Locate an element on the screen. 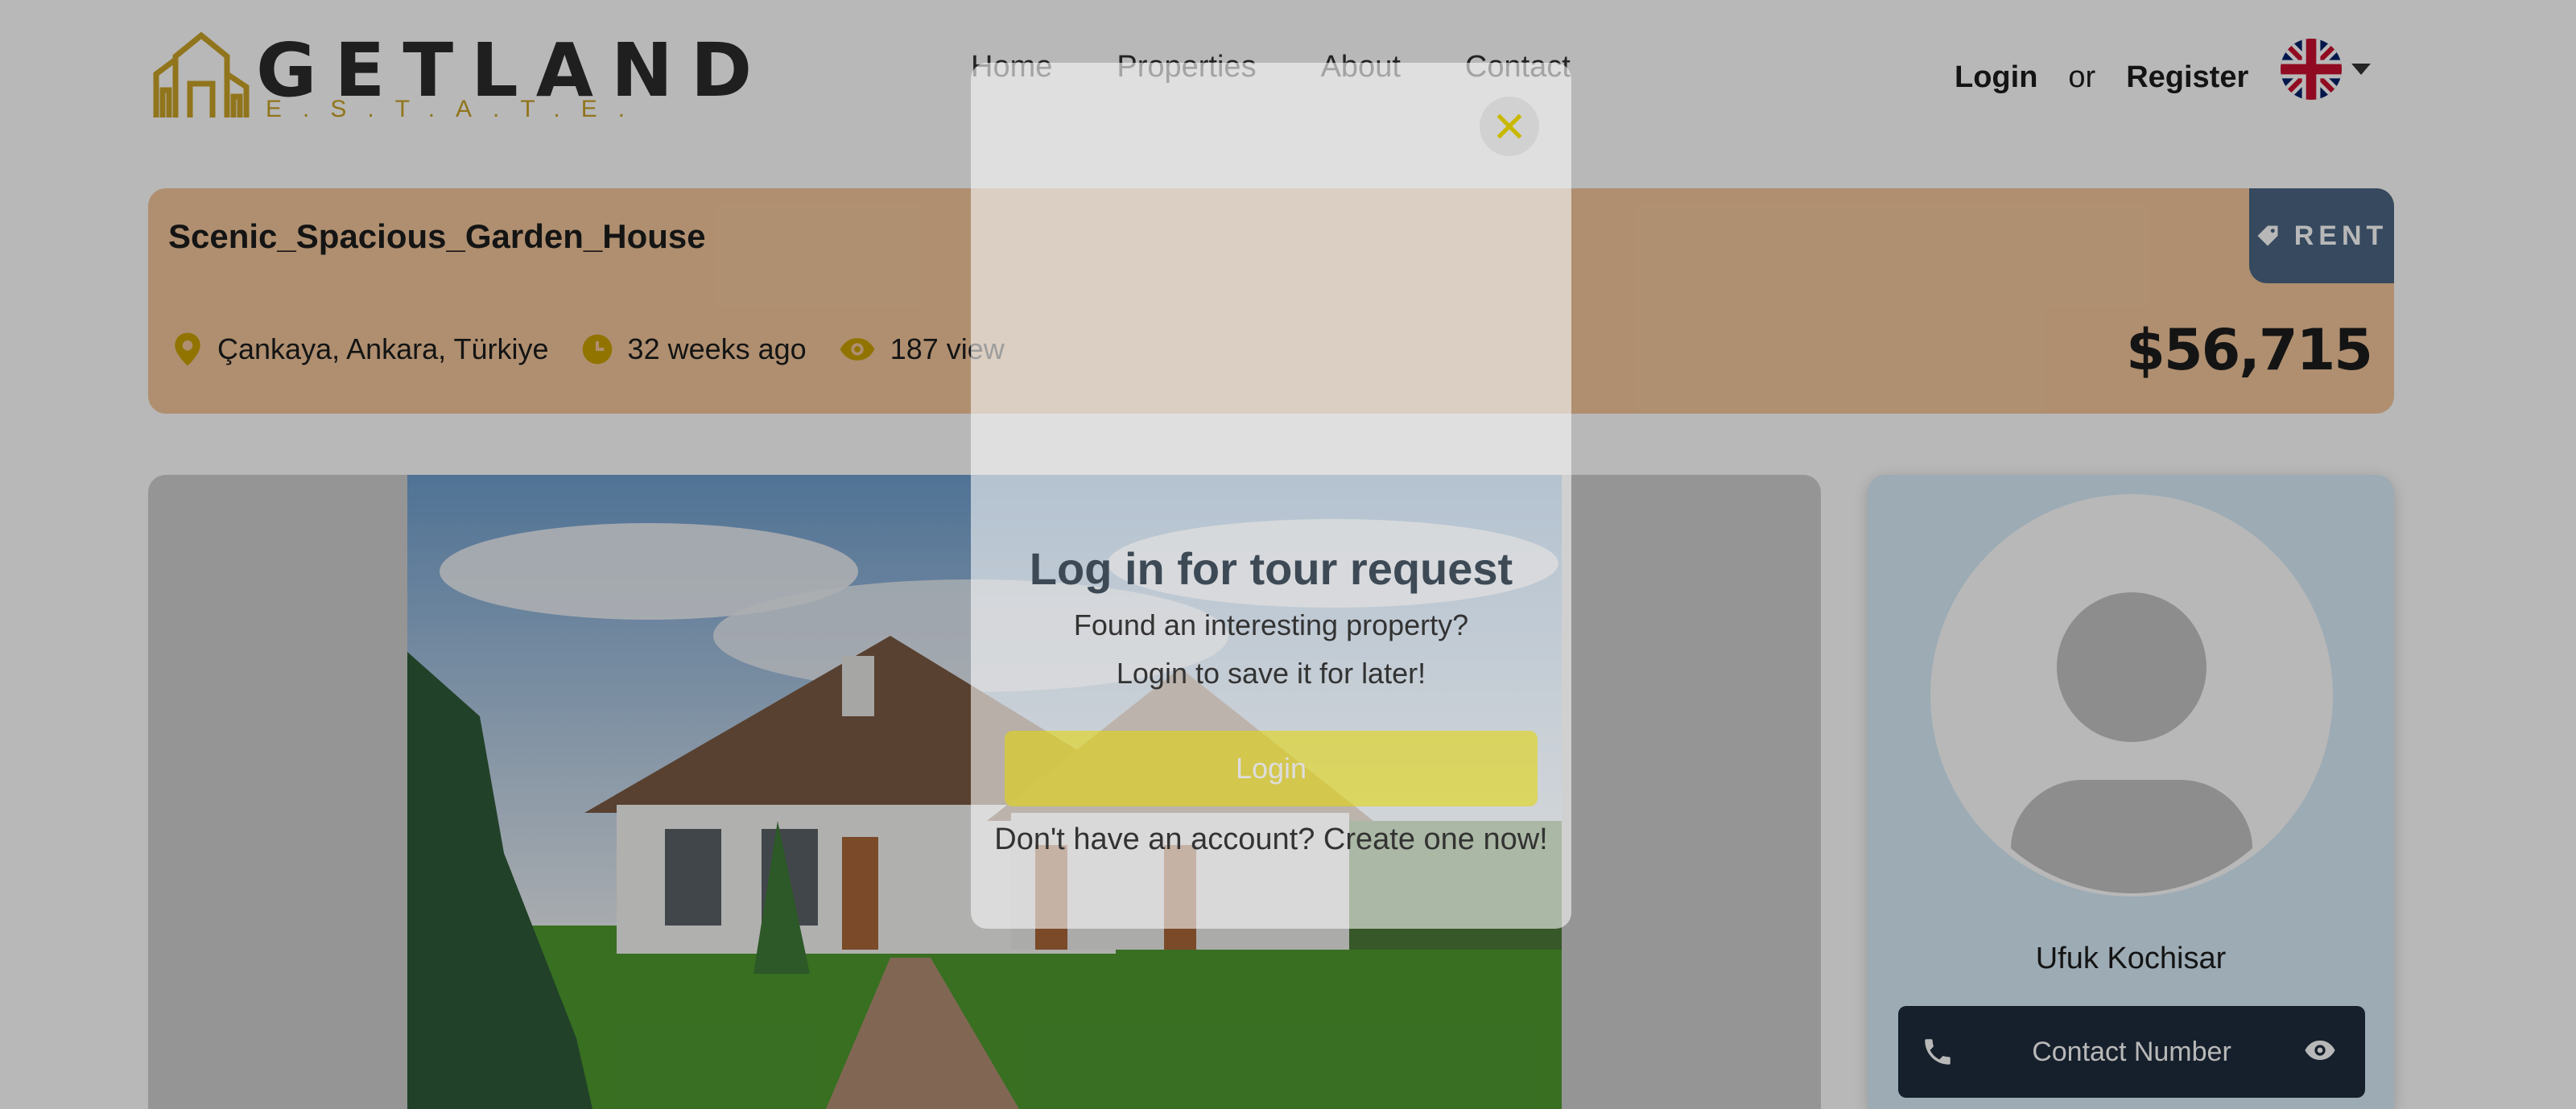  modal-title: Log in for tour request is located at coordinates (1271, 568).